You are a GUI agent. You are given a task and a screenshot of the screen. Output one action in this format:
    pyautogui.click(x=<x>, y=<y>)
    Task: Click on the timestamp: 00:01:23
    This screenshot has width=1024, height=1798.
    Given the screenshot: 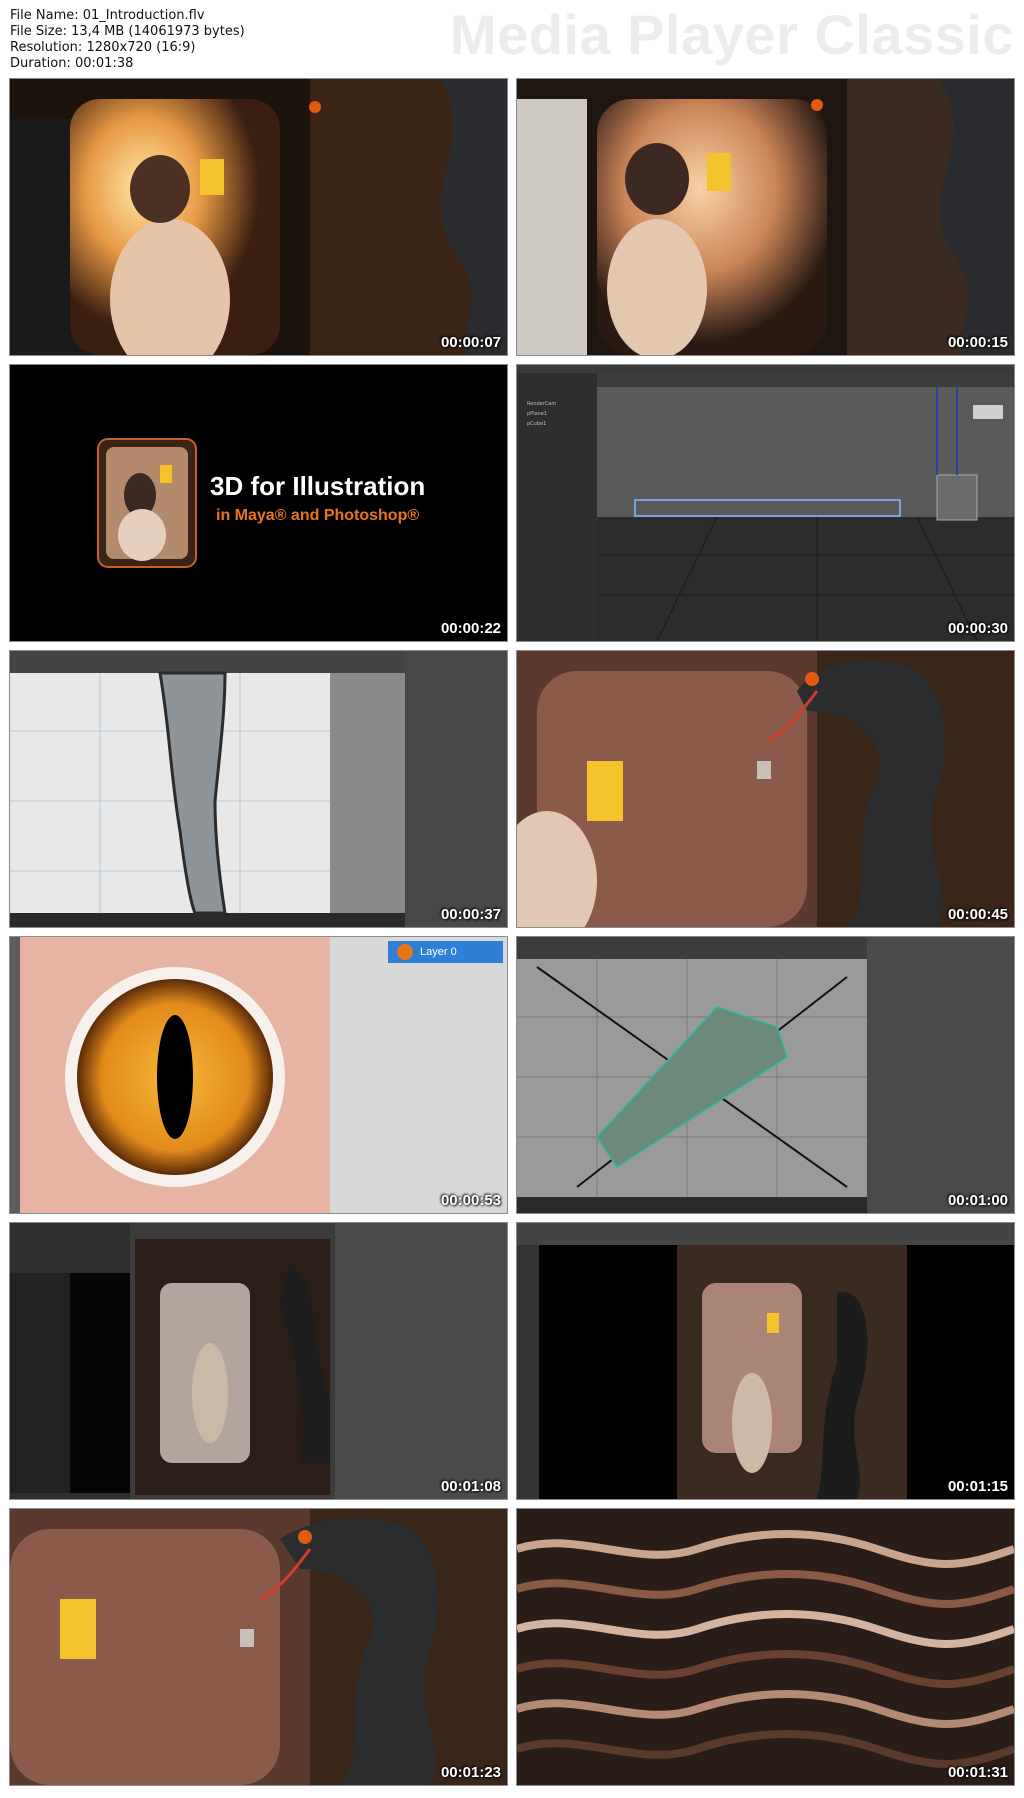 What is the action you would take?
    pyautogui.click(x=470, y=1772)
    